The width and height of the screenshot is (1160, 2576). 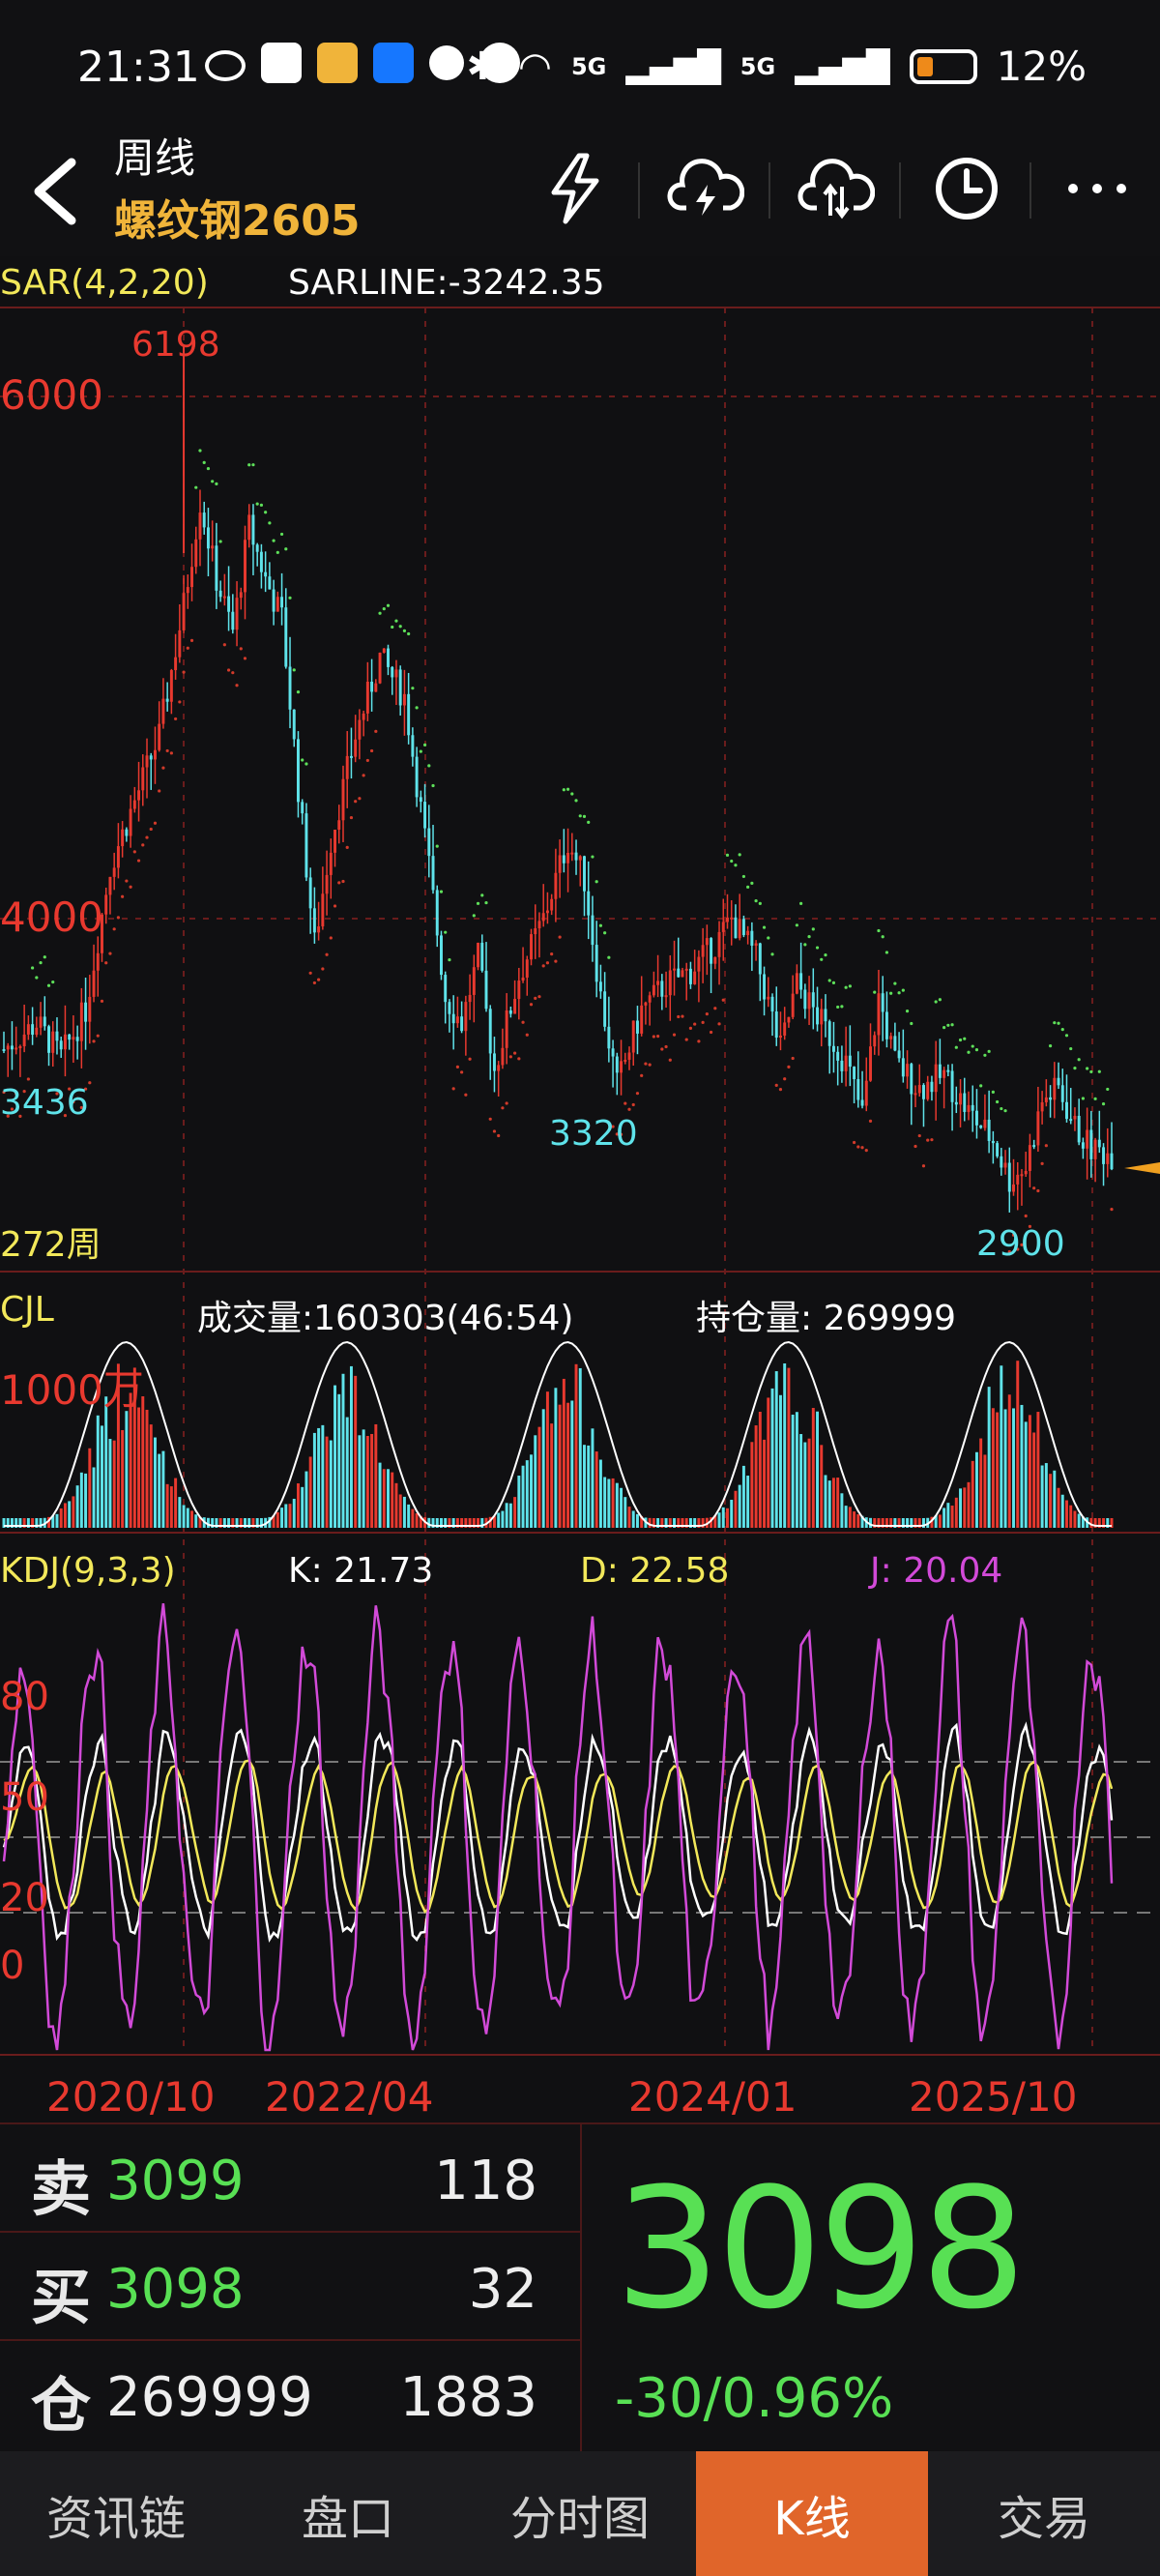 I want to click on kdj-level-80: 80, so click(x=24, y=1697).